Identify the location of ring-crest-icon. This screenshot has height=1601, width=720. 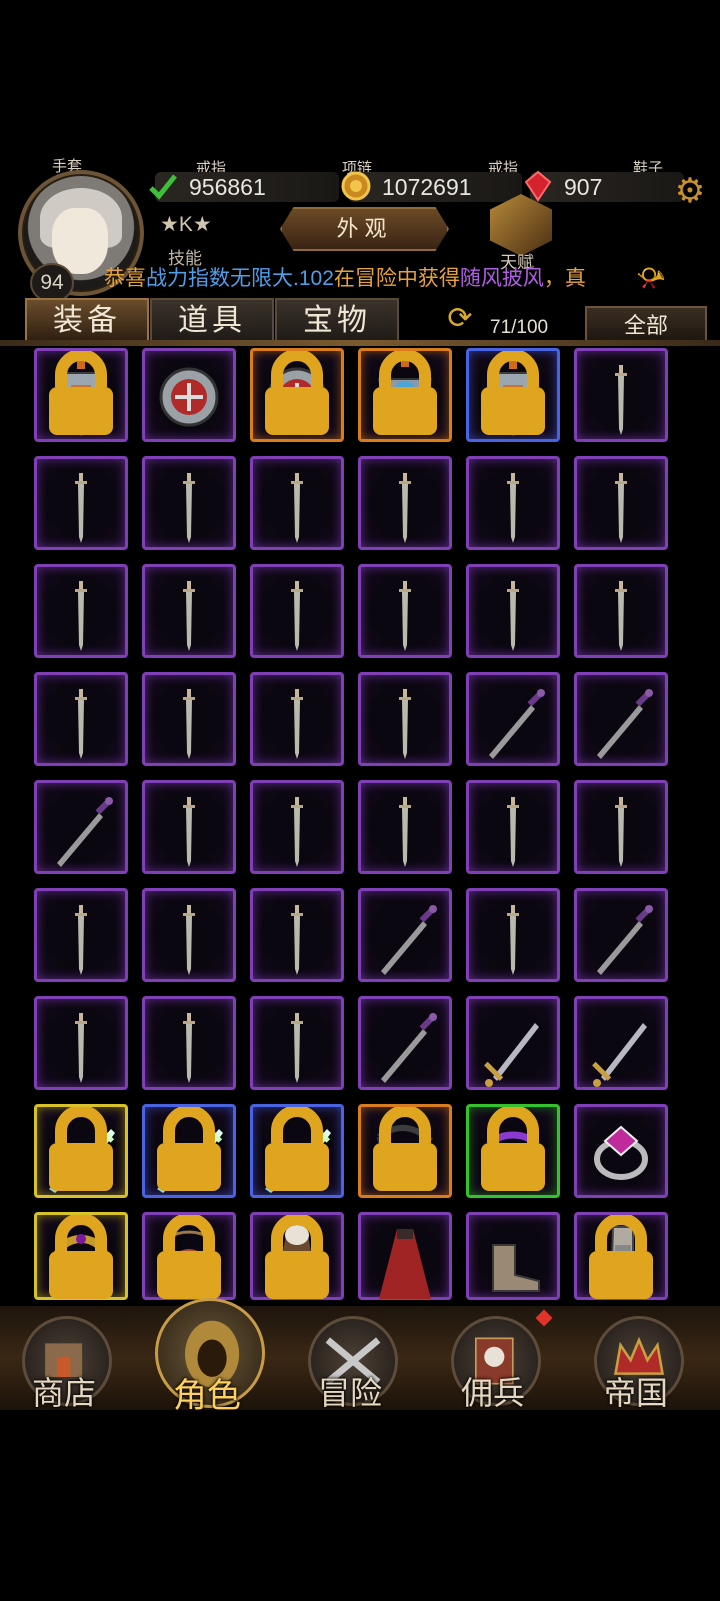
(189, 397).